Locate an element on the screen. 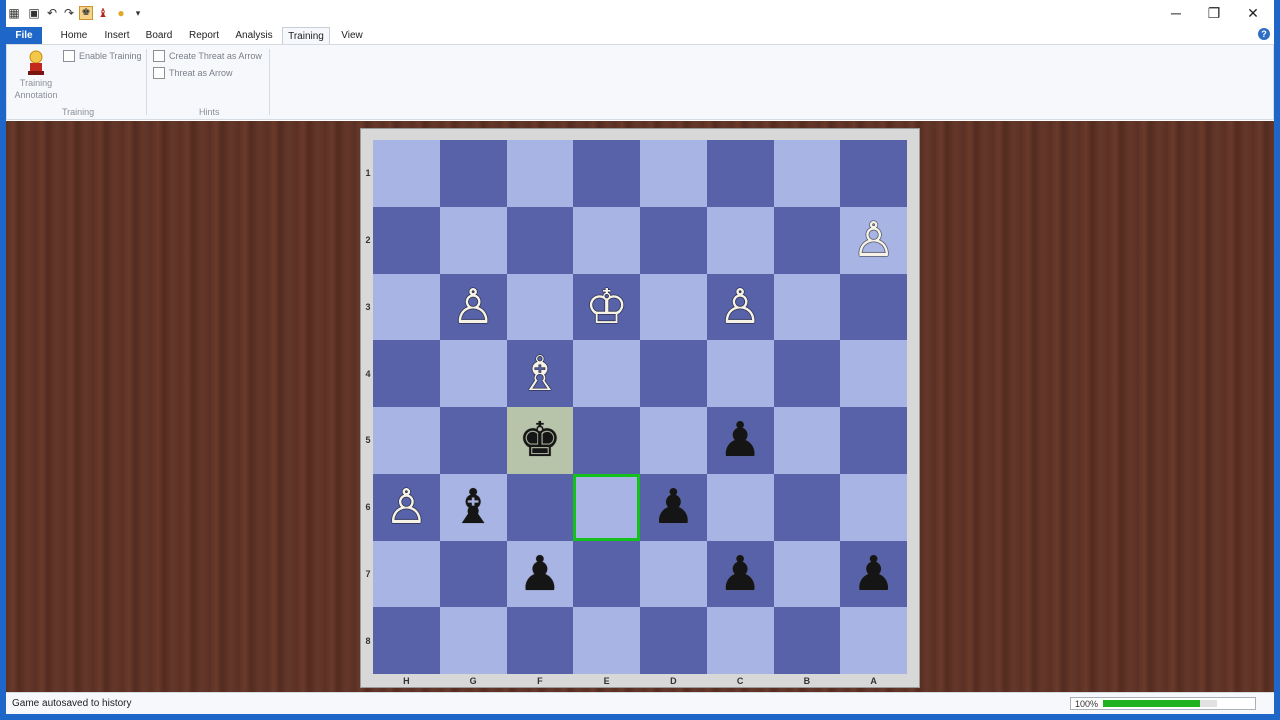 The image size is (1280, 720). square-b1 is located at coordinates (807, 173).